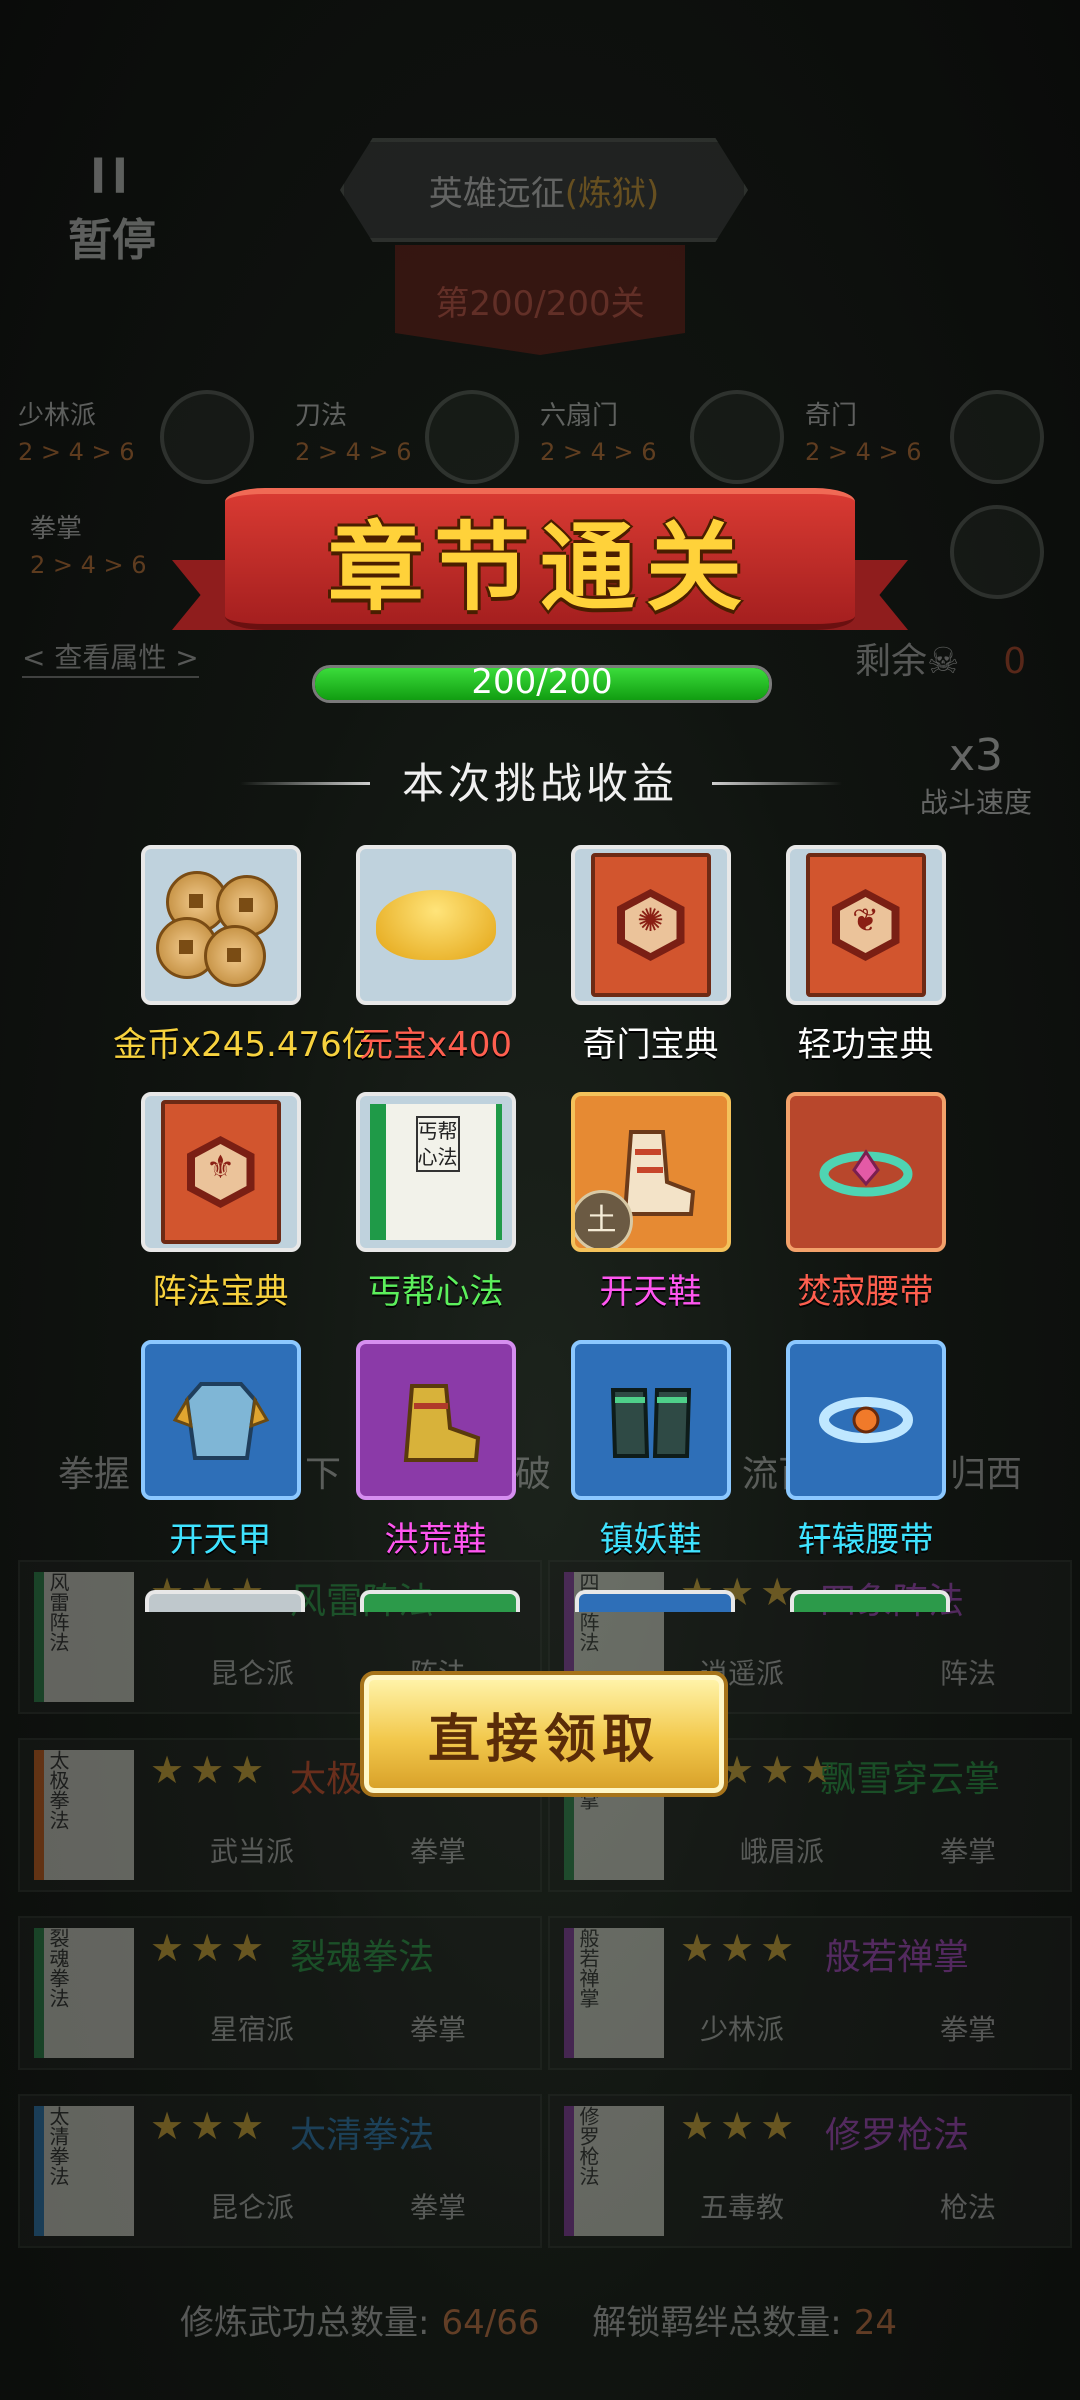  I want to click on reward-item: 元宝x400, so click(435, 955).